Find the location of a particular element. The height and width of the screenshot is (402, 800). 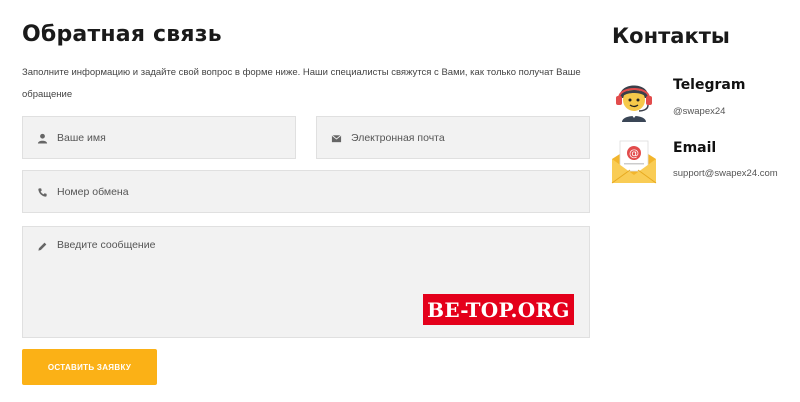

email-address-link: support@swapex24.com is located at coordinates (725, 173).